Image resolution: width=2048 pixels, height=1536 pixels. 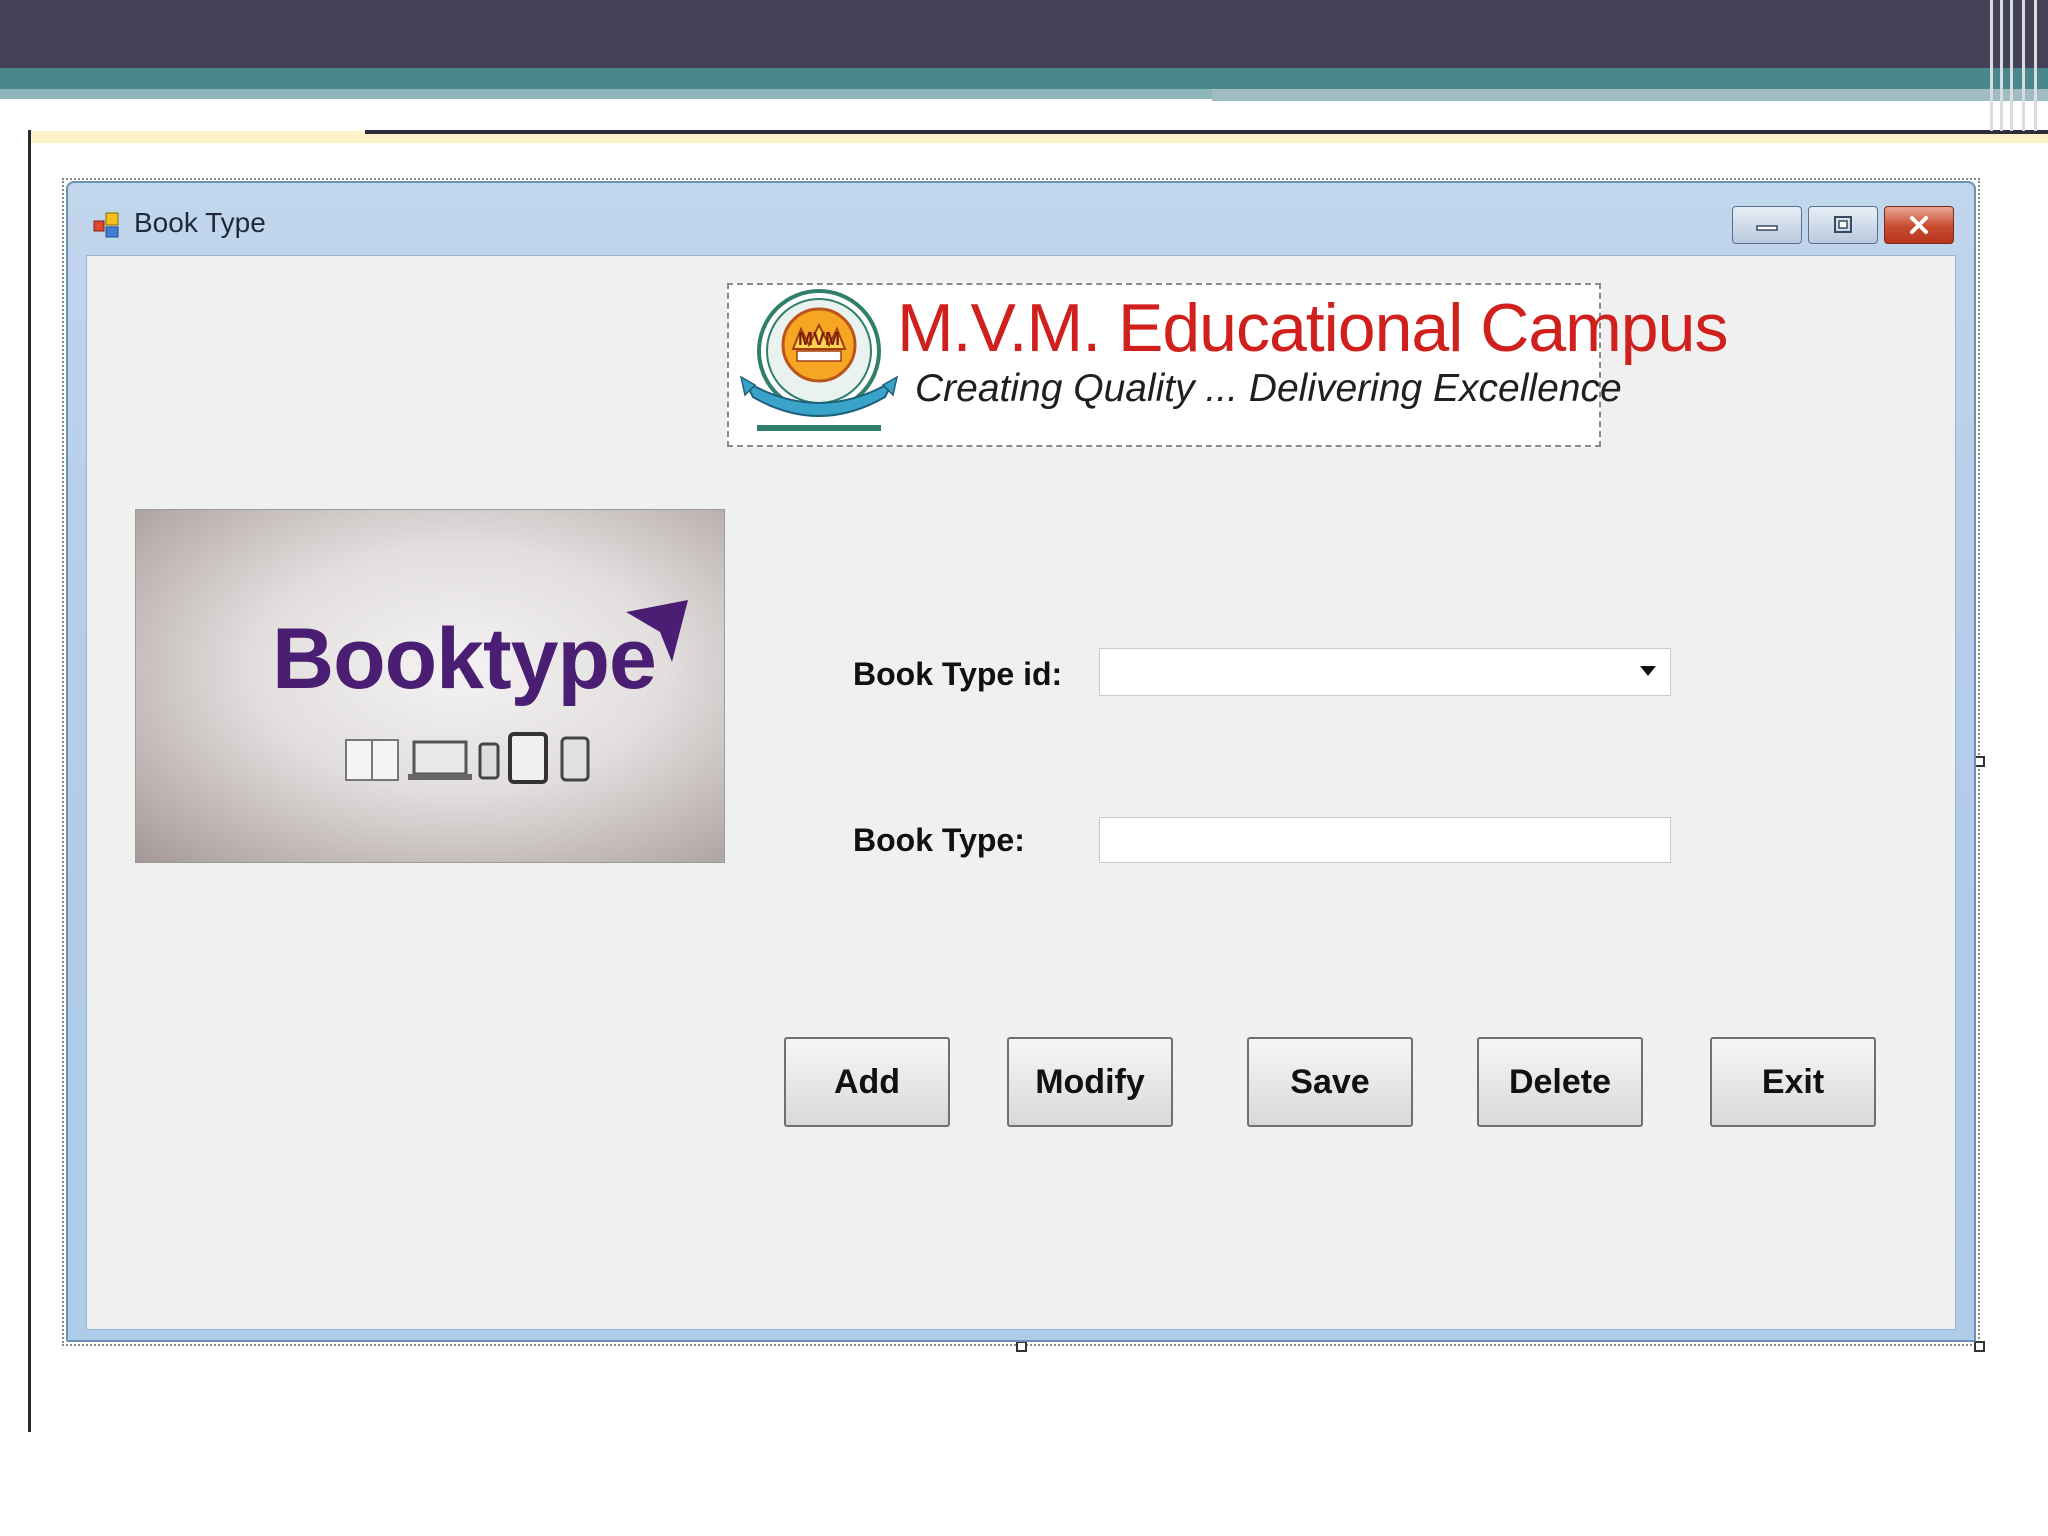 What do you see at coordinates (1312, 328) in the screenshot?
I see `campus-name: M.V.M. Educational Campus` at bounding box center [1312, 328].